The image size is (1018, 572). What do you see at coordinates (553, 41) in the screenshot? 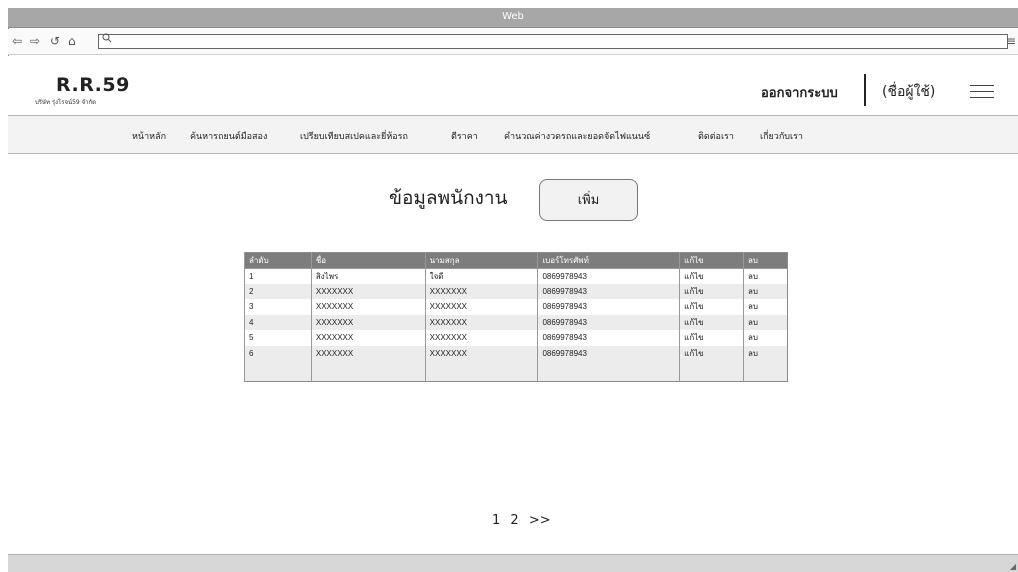
I see `address-bar` at bounding box center [553, 41].